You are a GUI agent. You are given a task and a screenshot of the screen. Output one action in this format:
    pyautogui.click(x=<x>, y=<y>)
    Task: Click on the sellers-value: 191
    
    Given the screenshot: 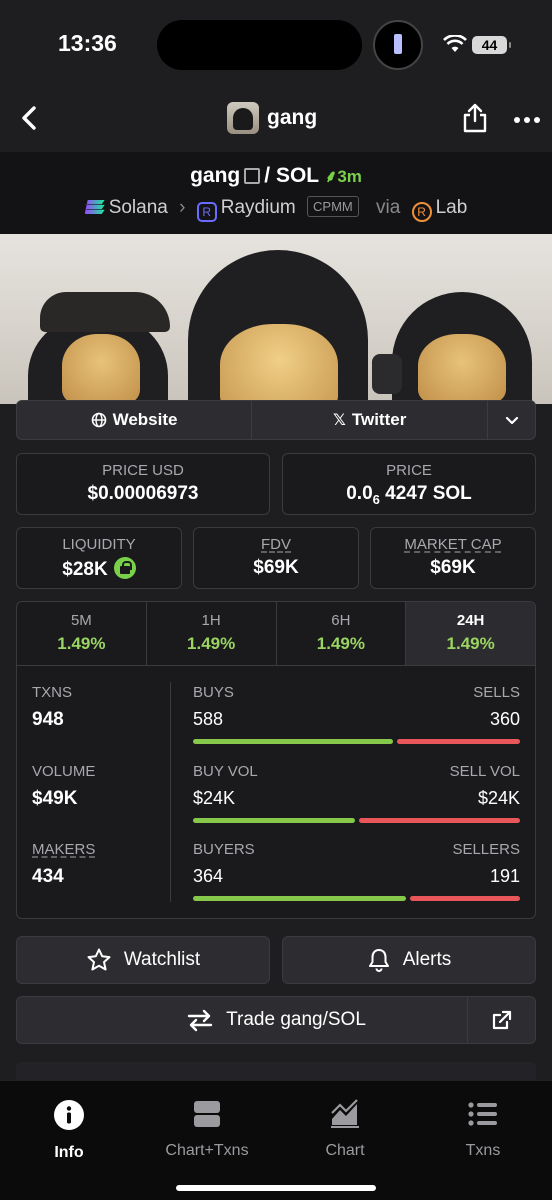 What is the action you would take?
    pyautogui.click(x=504, y=876)
    